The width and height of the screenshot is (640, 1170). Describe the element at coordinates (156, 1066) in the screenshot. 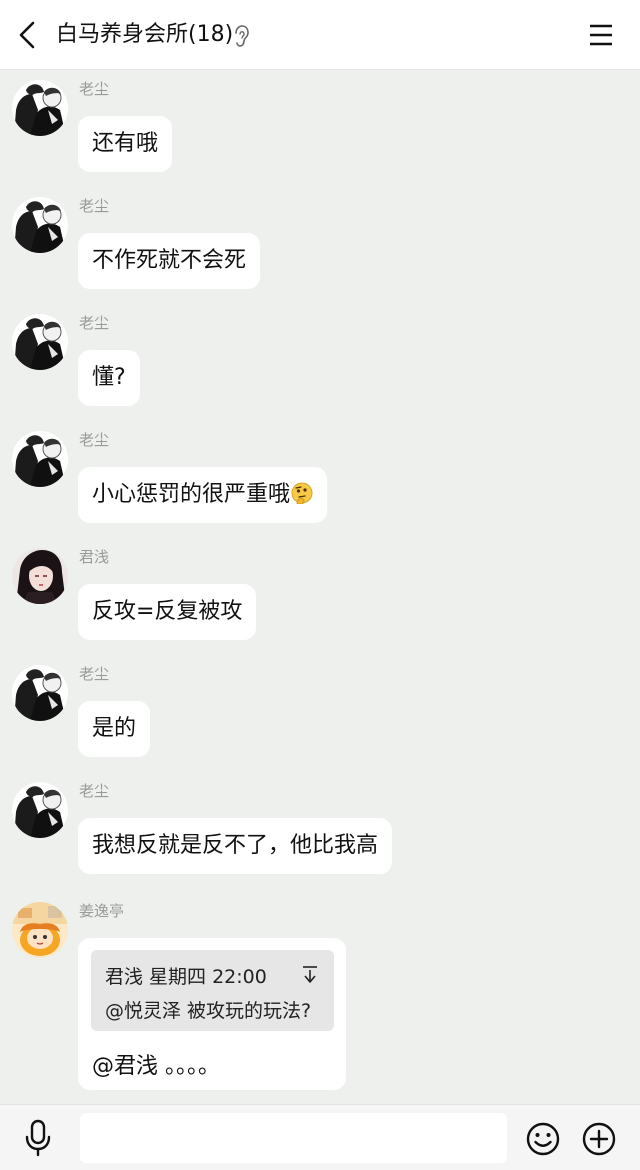

I see `message-text: @君浅 。。。。` at that location.